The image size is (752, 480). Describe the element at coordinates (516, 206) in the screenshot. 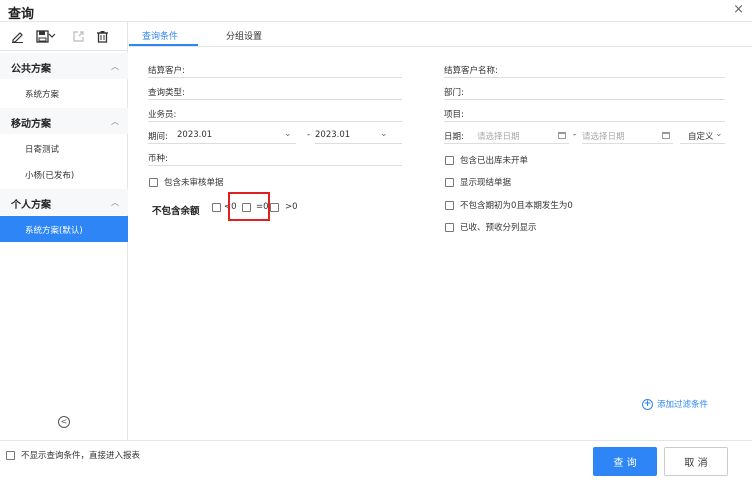

I see `checkbox-label: 不包含期初为0且本期发生为0` at that location.